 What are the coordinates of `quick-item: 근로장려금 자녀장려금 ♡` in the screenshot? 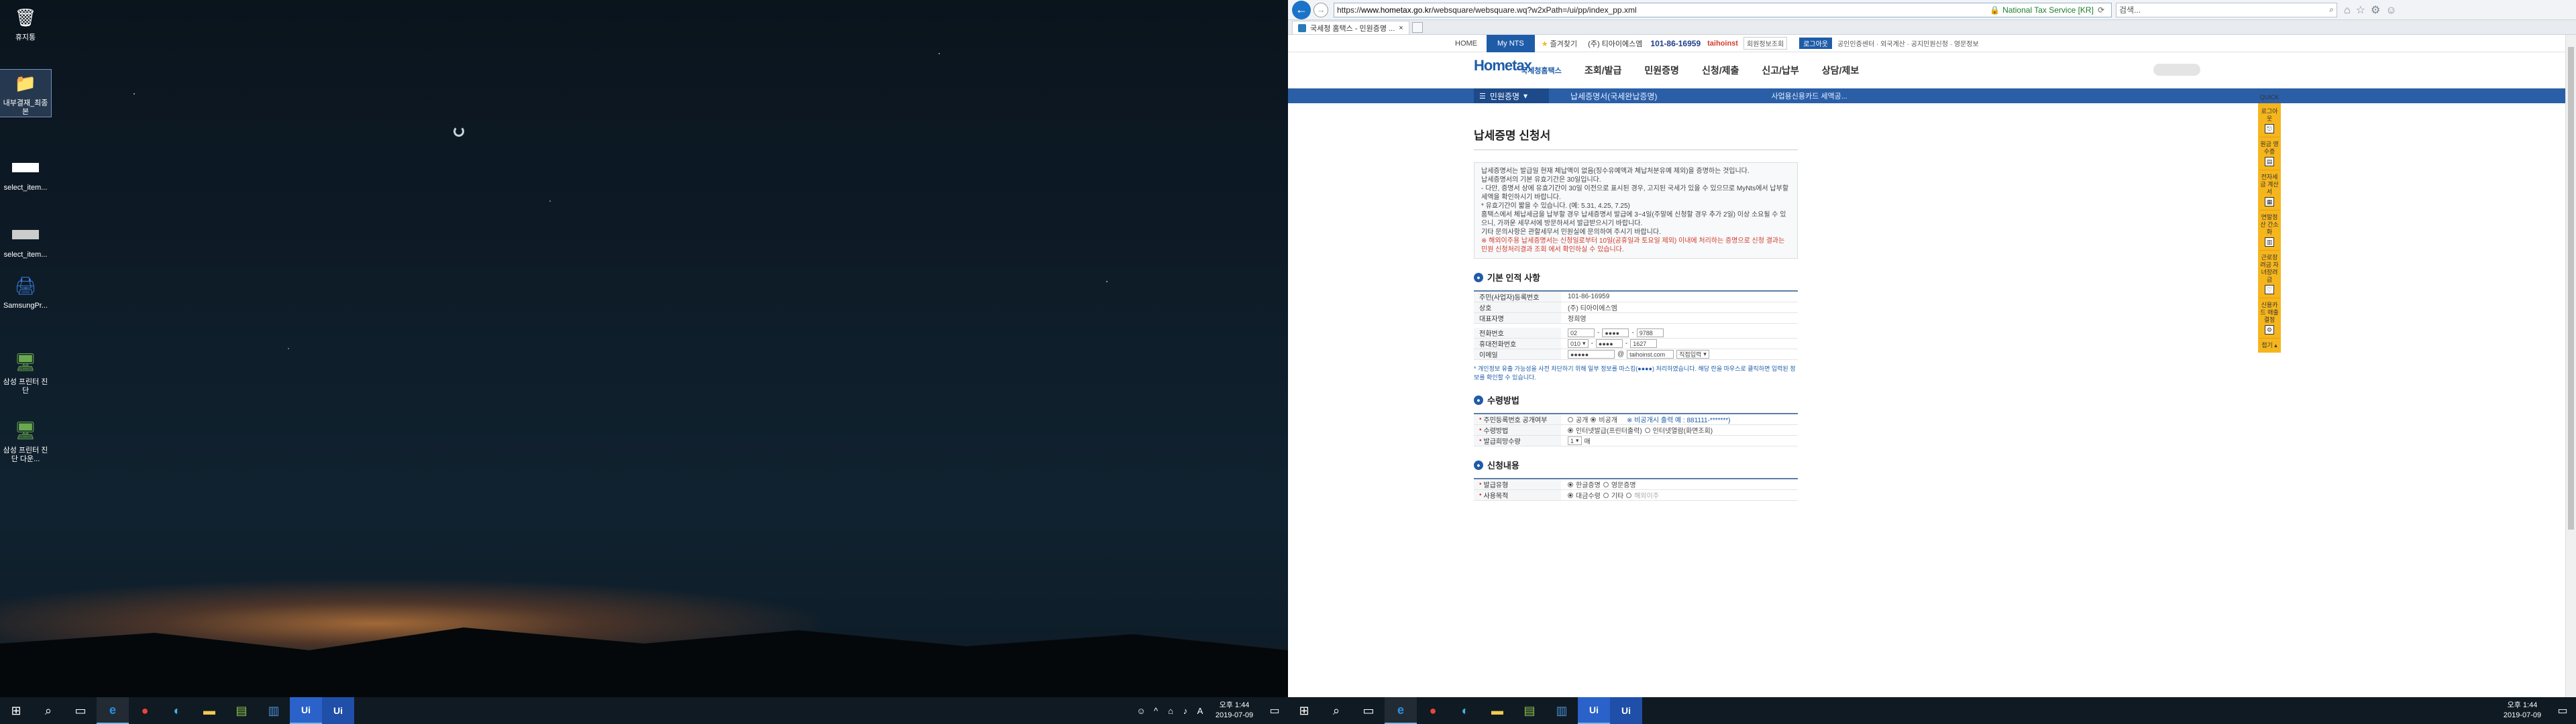 It's located at (2269, 274).